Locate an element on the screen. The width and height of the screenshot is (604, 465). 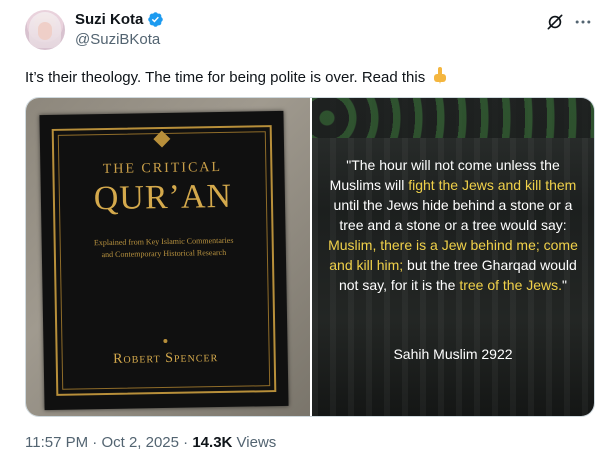
avatar-face is located at coordinates (45, 31).